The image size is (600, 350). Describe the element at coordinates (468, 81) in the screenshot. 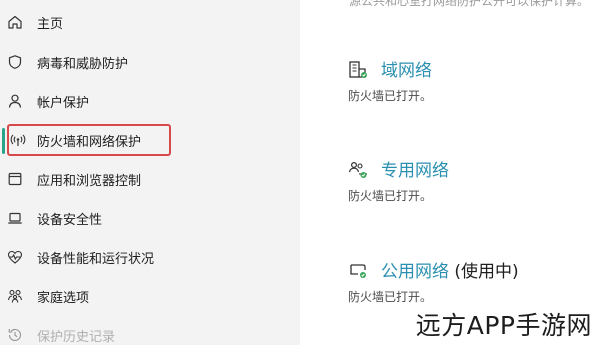

I see `network-domain: 域网络 防火墙已打开。` at that location.